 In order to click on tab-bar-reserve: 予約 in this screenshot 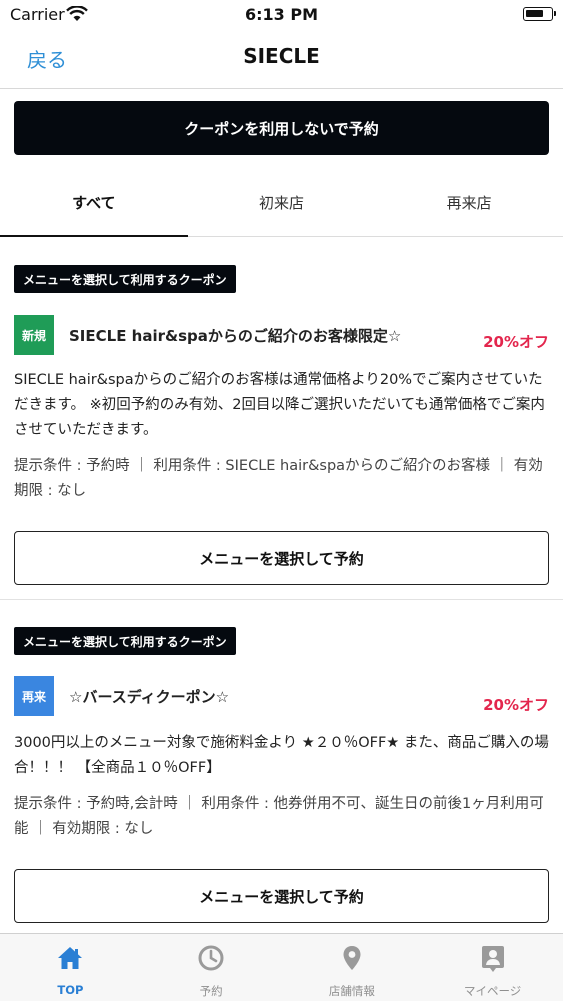, I will do `click(211, 967)`.